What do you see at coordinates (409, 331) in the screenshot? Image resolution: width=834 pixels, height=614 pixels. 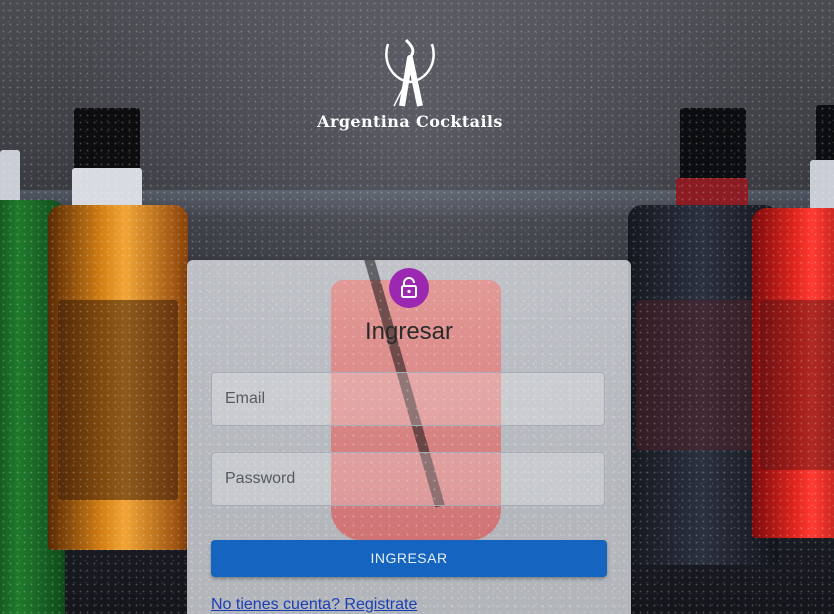 I see `login-title: Ingresar` at bounding box center [409, 331].